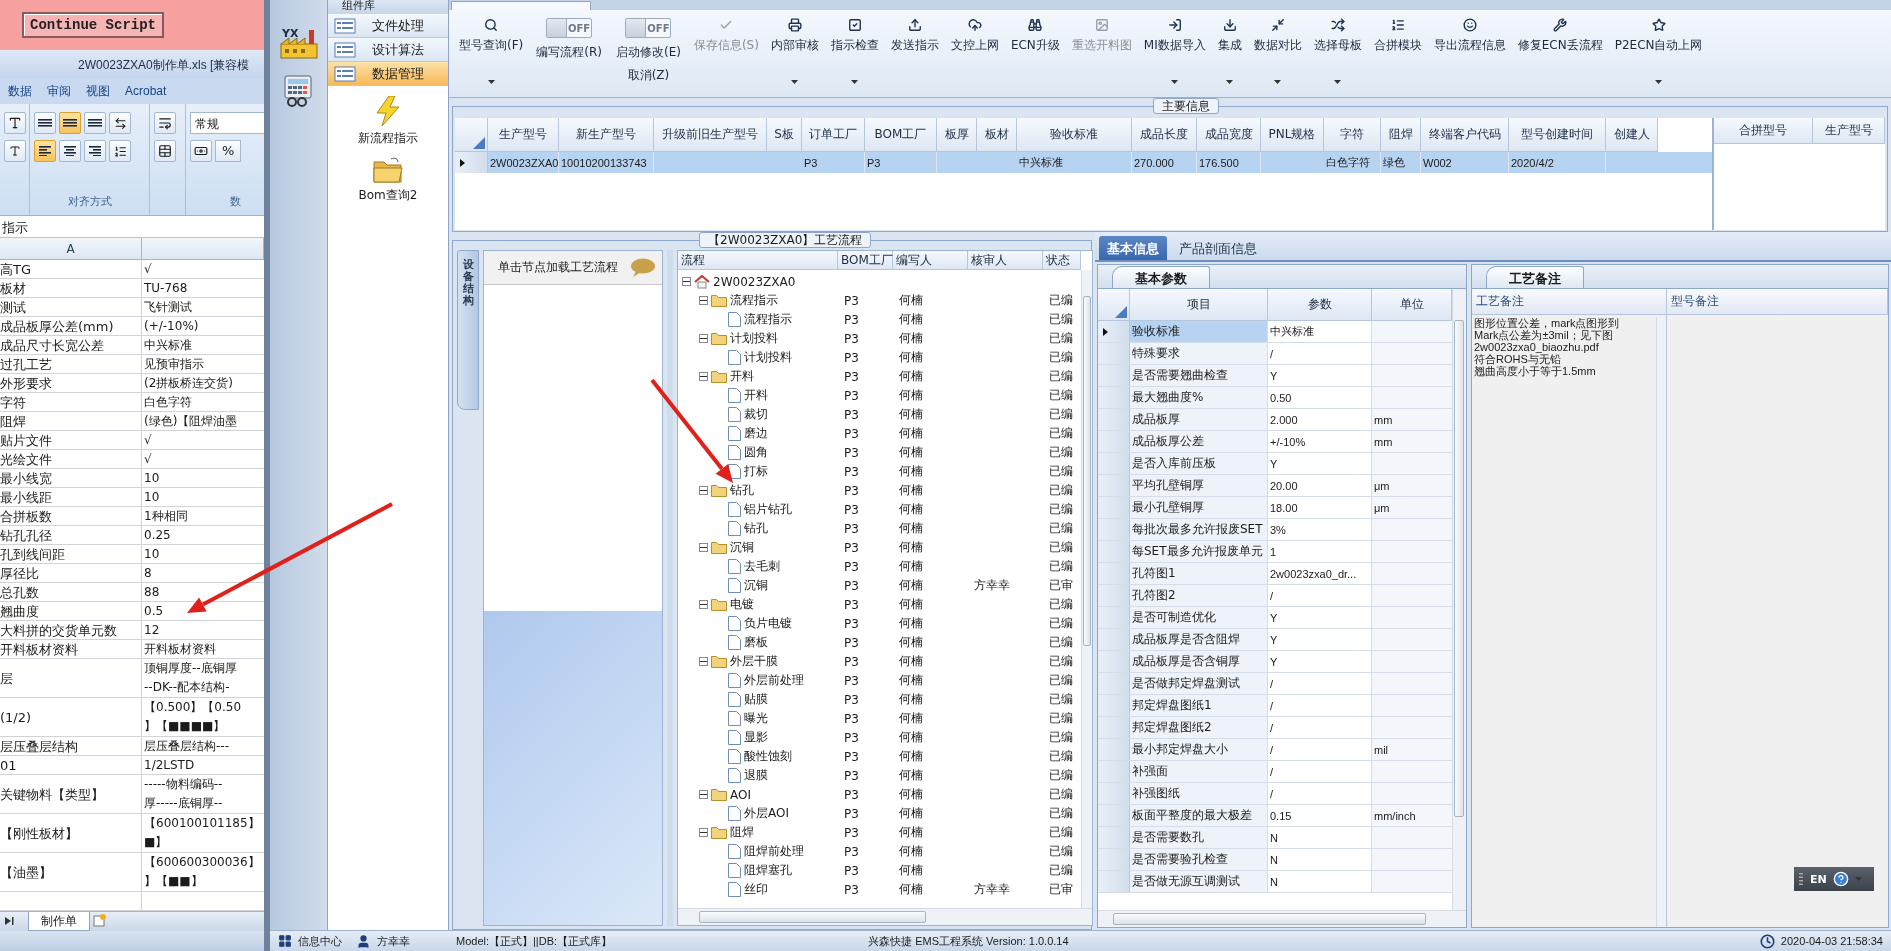 Image resolution: width=1891 pixels, height=951 pixels. I want to click on column-header: 型号备注, so click(1777, 302).